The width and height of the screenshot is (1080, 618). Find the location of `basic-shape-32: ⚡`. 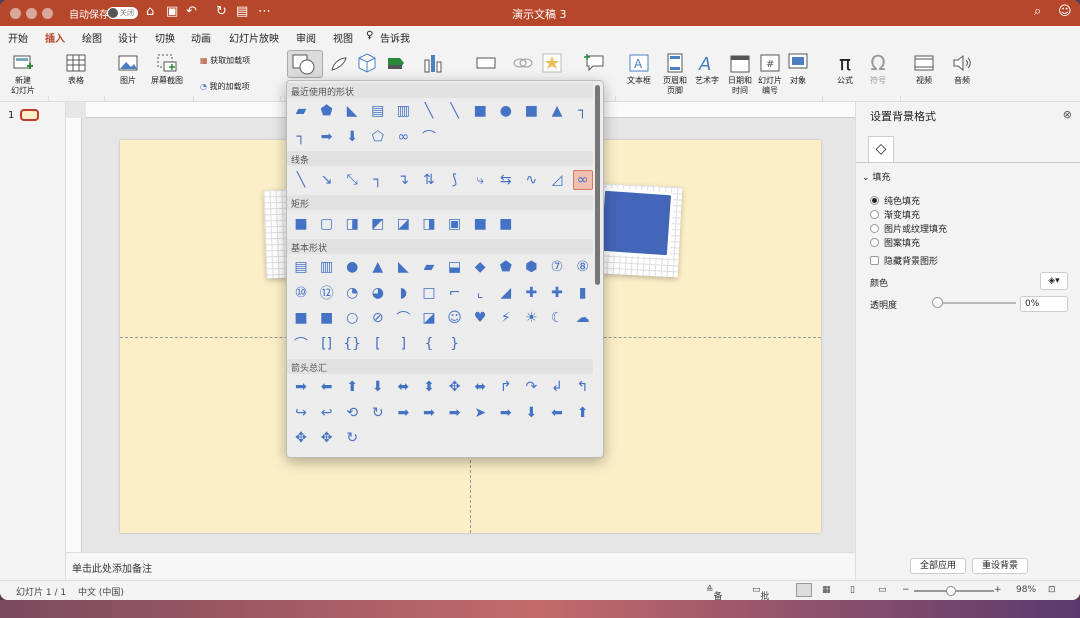

basic-shape-32: ⚡ is located at coordinates (506, 318).